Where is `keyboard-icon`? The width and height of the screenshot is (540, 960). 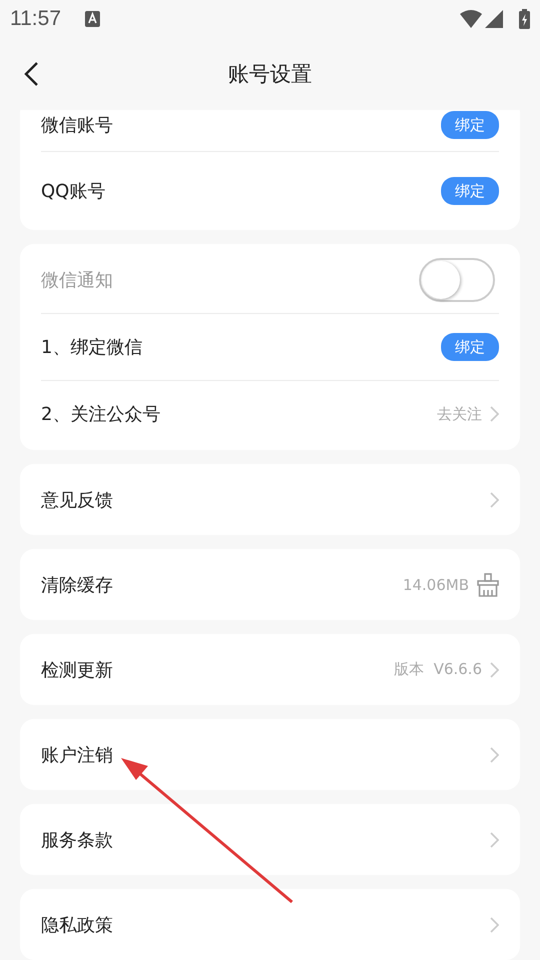 keyboard-icon is located at coordinates (92, 19).